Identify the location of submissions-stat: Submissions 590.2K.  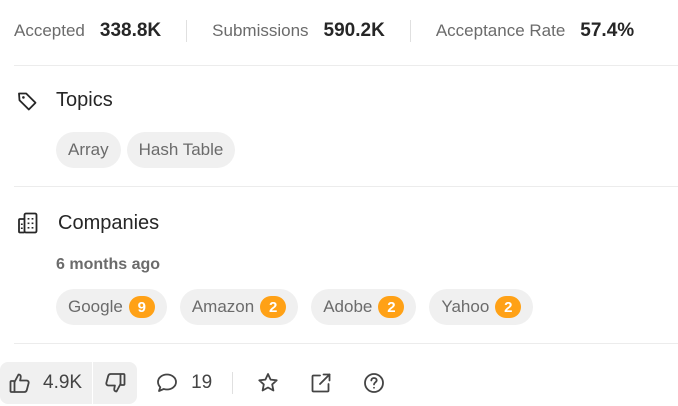
(298, 31).